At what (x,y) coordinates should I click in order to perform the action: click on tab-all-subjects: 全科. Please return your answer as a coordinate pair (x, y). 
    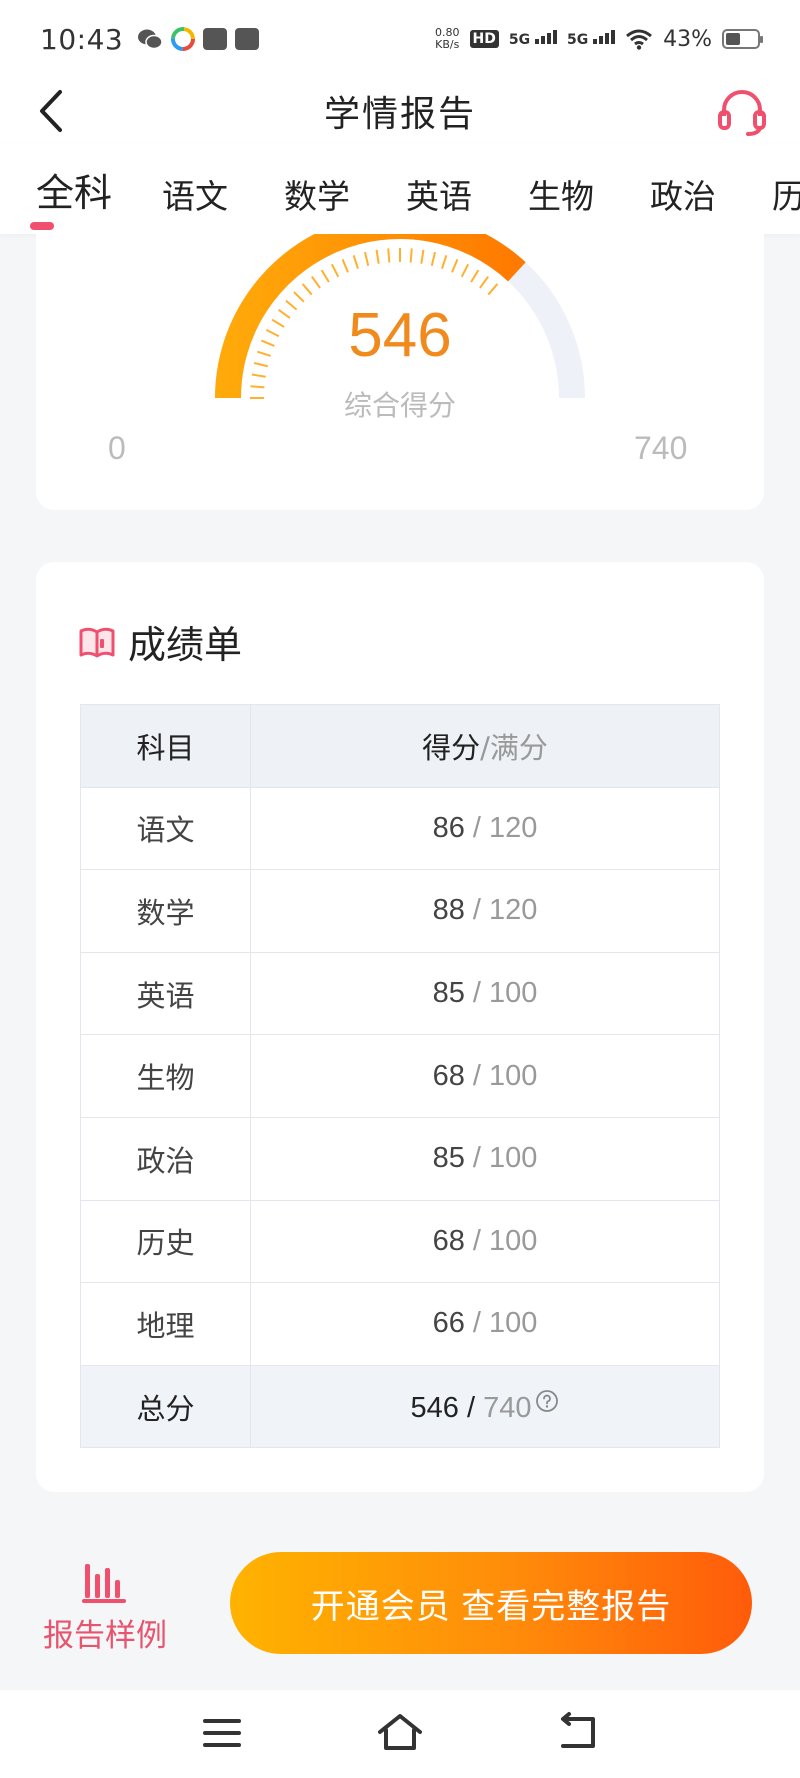
    Looking at the image, I should click on (74, 180).